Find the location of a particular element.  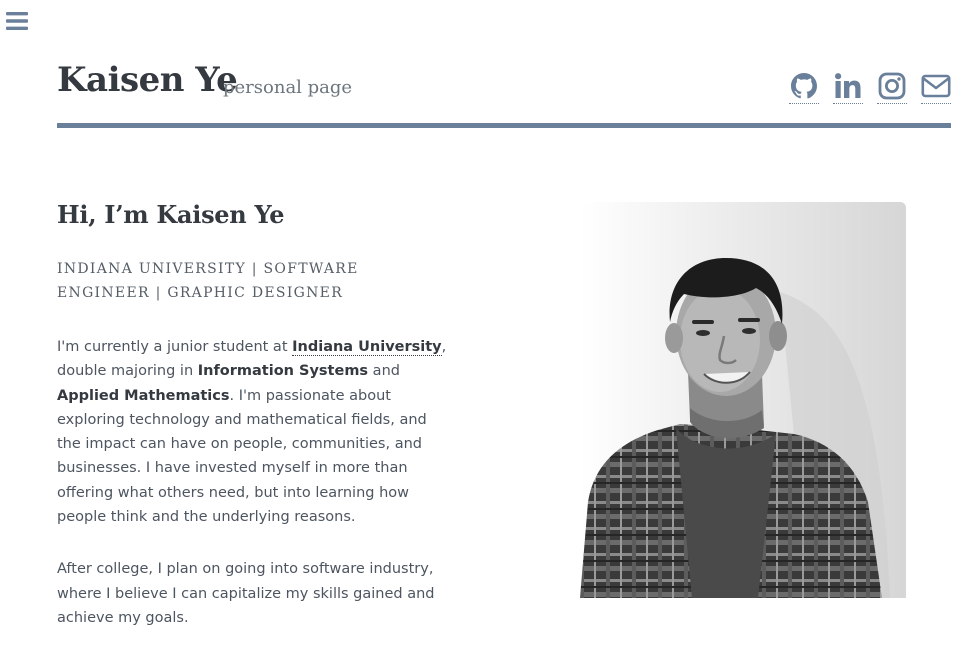

social-links is located at coordinates (870, 87).